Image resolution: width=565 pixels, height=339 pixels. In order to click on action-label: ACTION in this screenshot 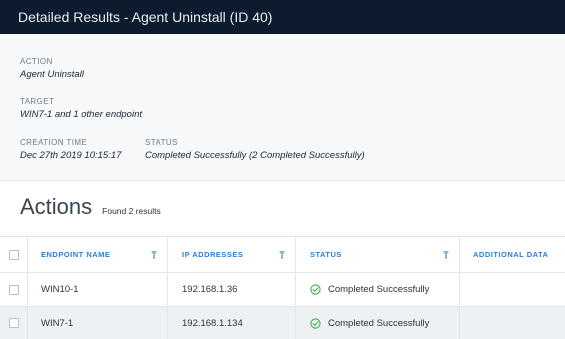, I will do `click(36, 61)`.